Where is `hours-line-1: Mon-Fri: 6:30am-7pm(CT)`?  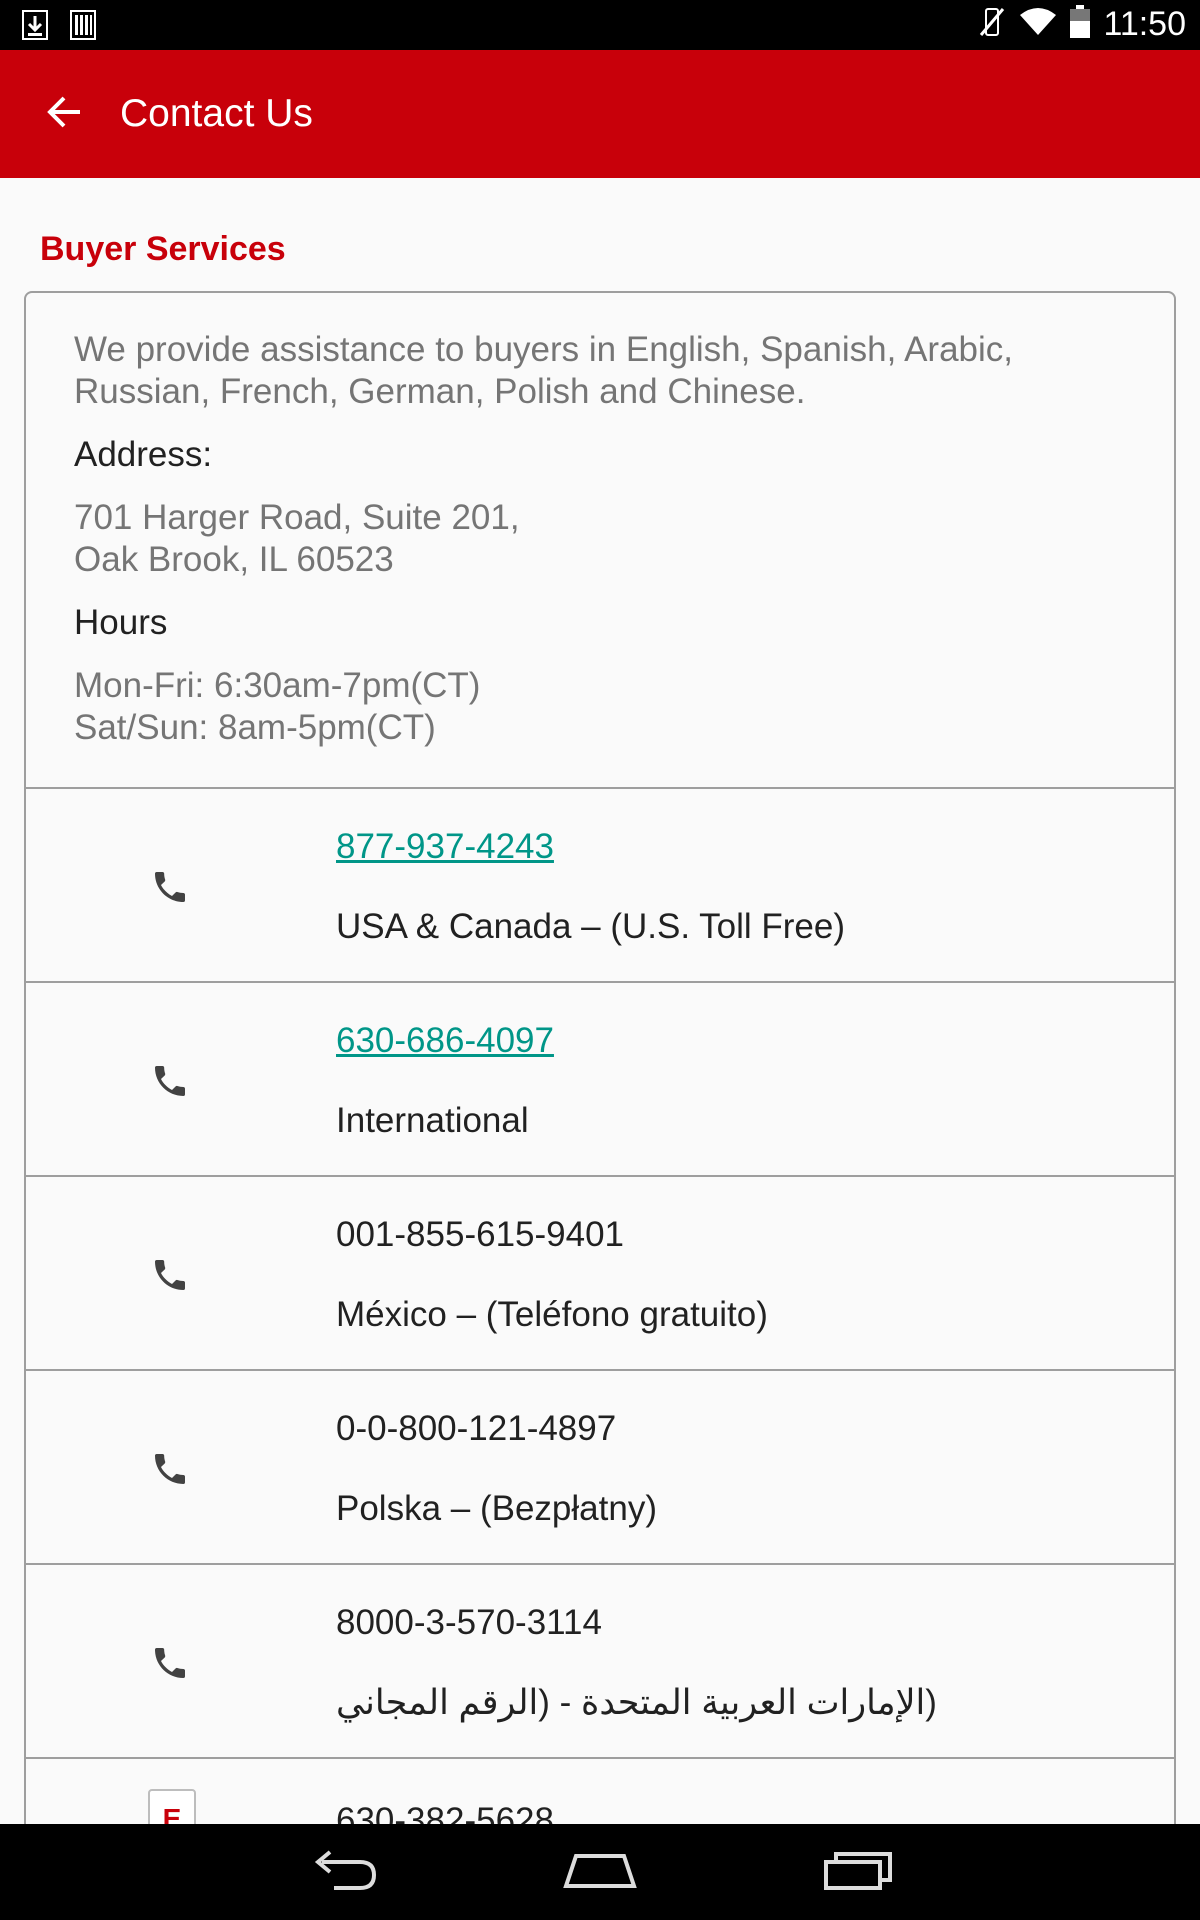
hours-line-1: Mon-Fri: 6:30am-7pm(CT) is located at coordinates (277, 685).